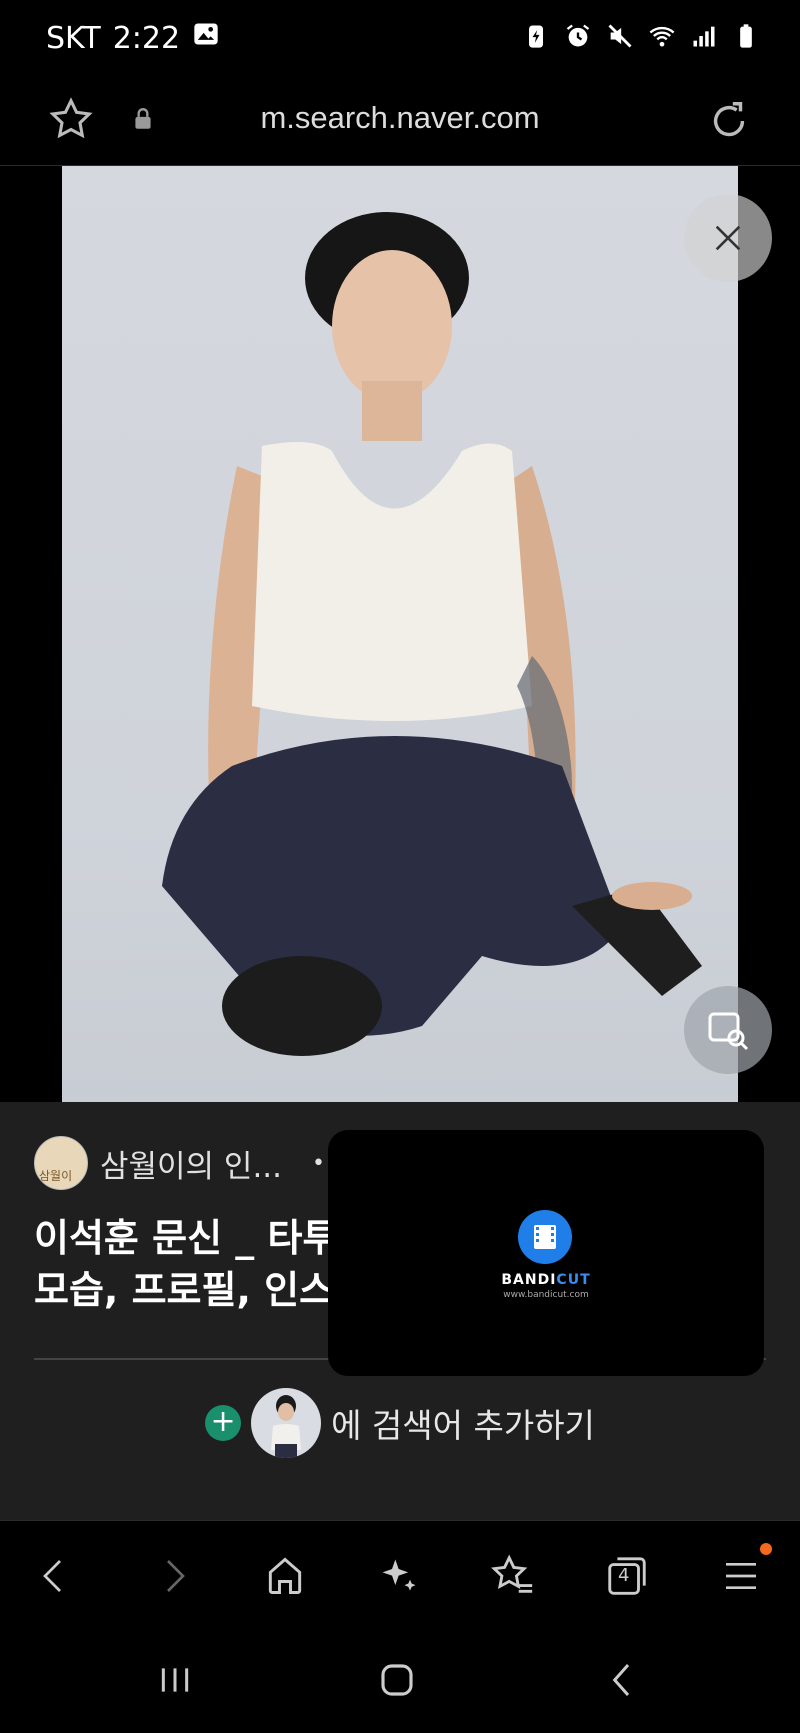 The width and height of the screenshot is (800, 1733). I want to click on tabs-button: 4, so click(627, 1576).